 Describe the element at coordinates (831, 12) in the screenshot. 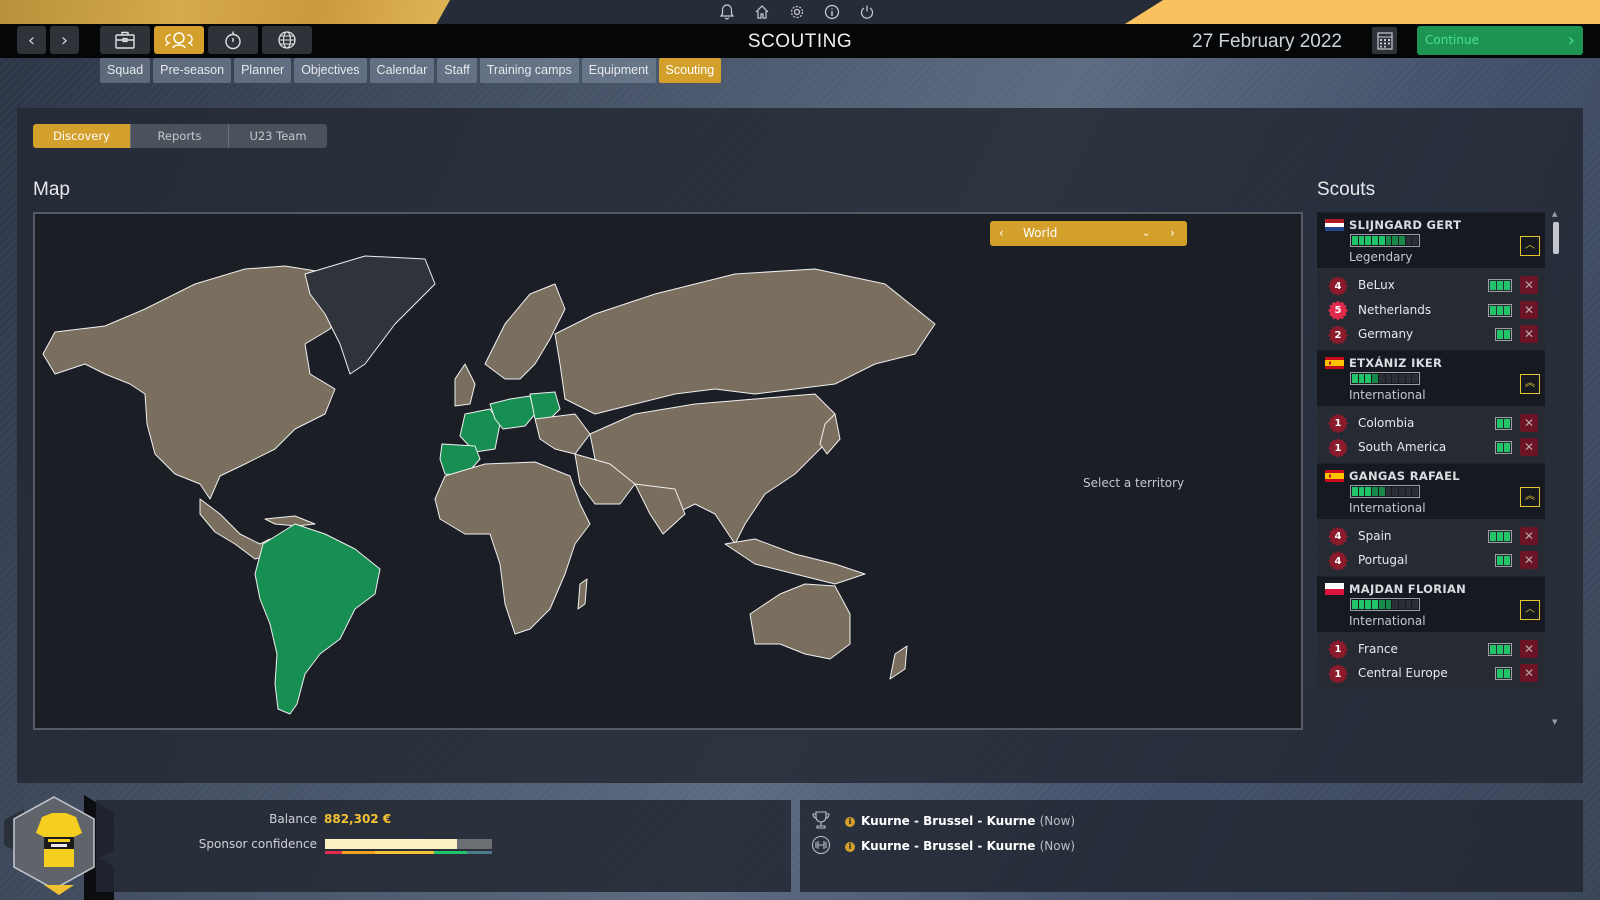

I see `info-icon` at that location.